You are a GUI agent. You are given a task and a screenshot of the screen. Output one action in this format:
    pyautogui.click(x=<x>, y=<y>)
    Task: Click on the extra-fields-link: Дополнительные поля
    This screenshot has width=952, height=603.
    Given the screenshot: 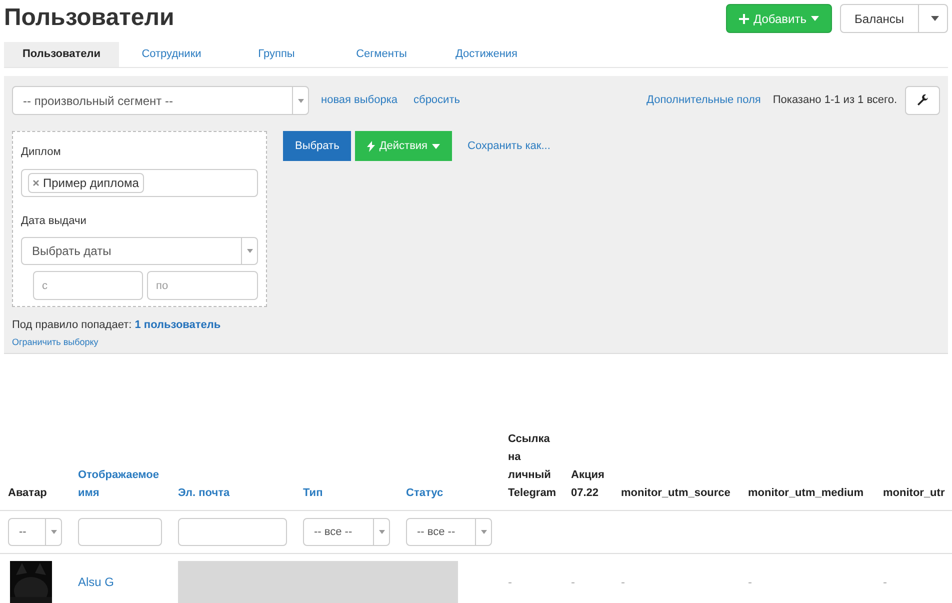 What is the action you would take?
    pyautogui.click(x=703, y=100)
    